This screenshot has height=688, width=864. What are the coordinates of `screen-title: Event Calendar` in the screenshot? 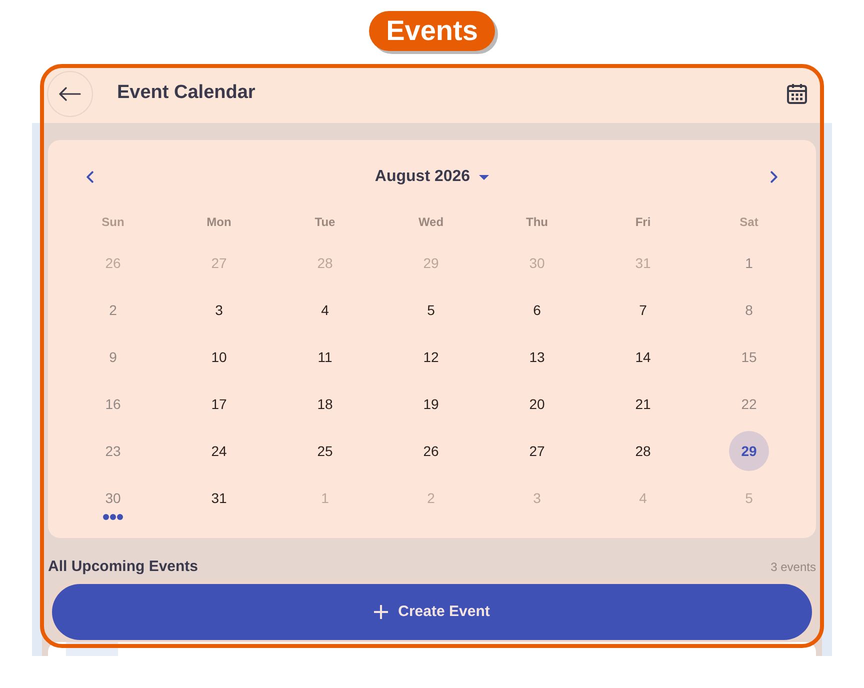 It's located at (186, 93).